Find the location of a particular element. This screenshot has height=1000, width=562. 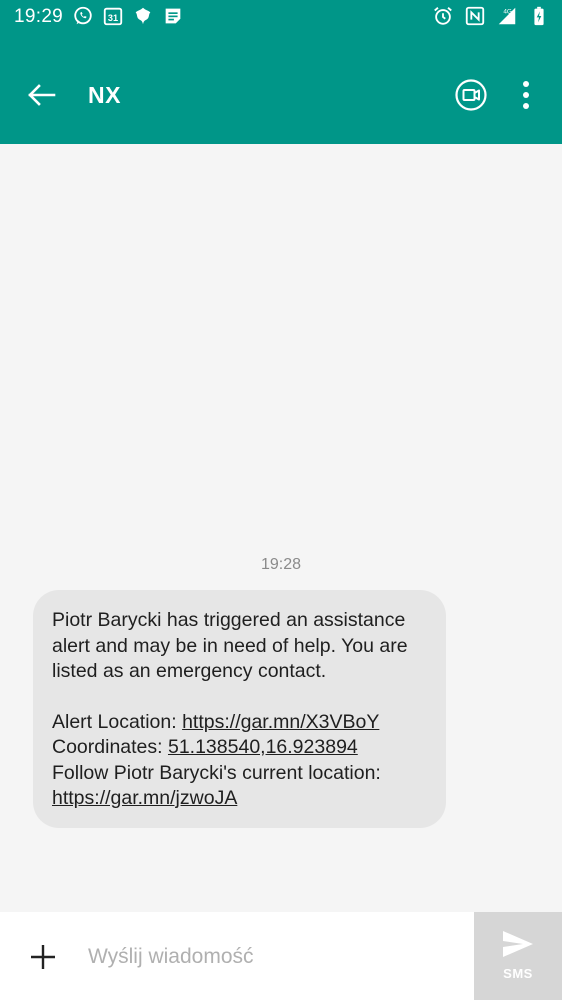

back-button is located at coordinates (41, 95).